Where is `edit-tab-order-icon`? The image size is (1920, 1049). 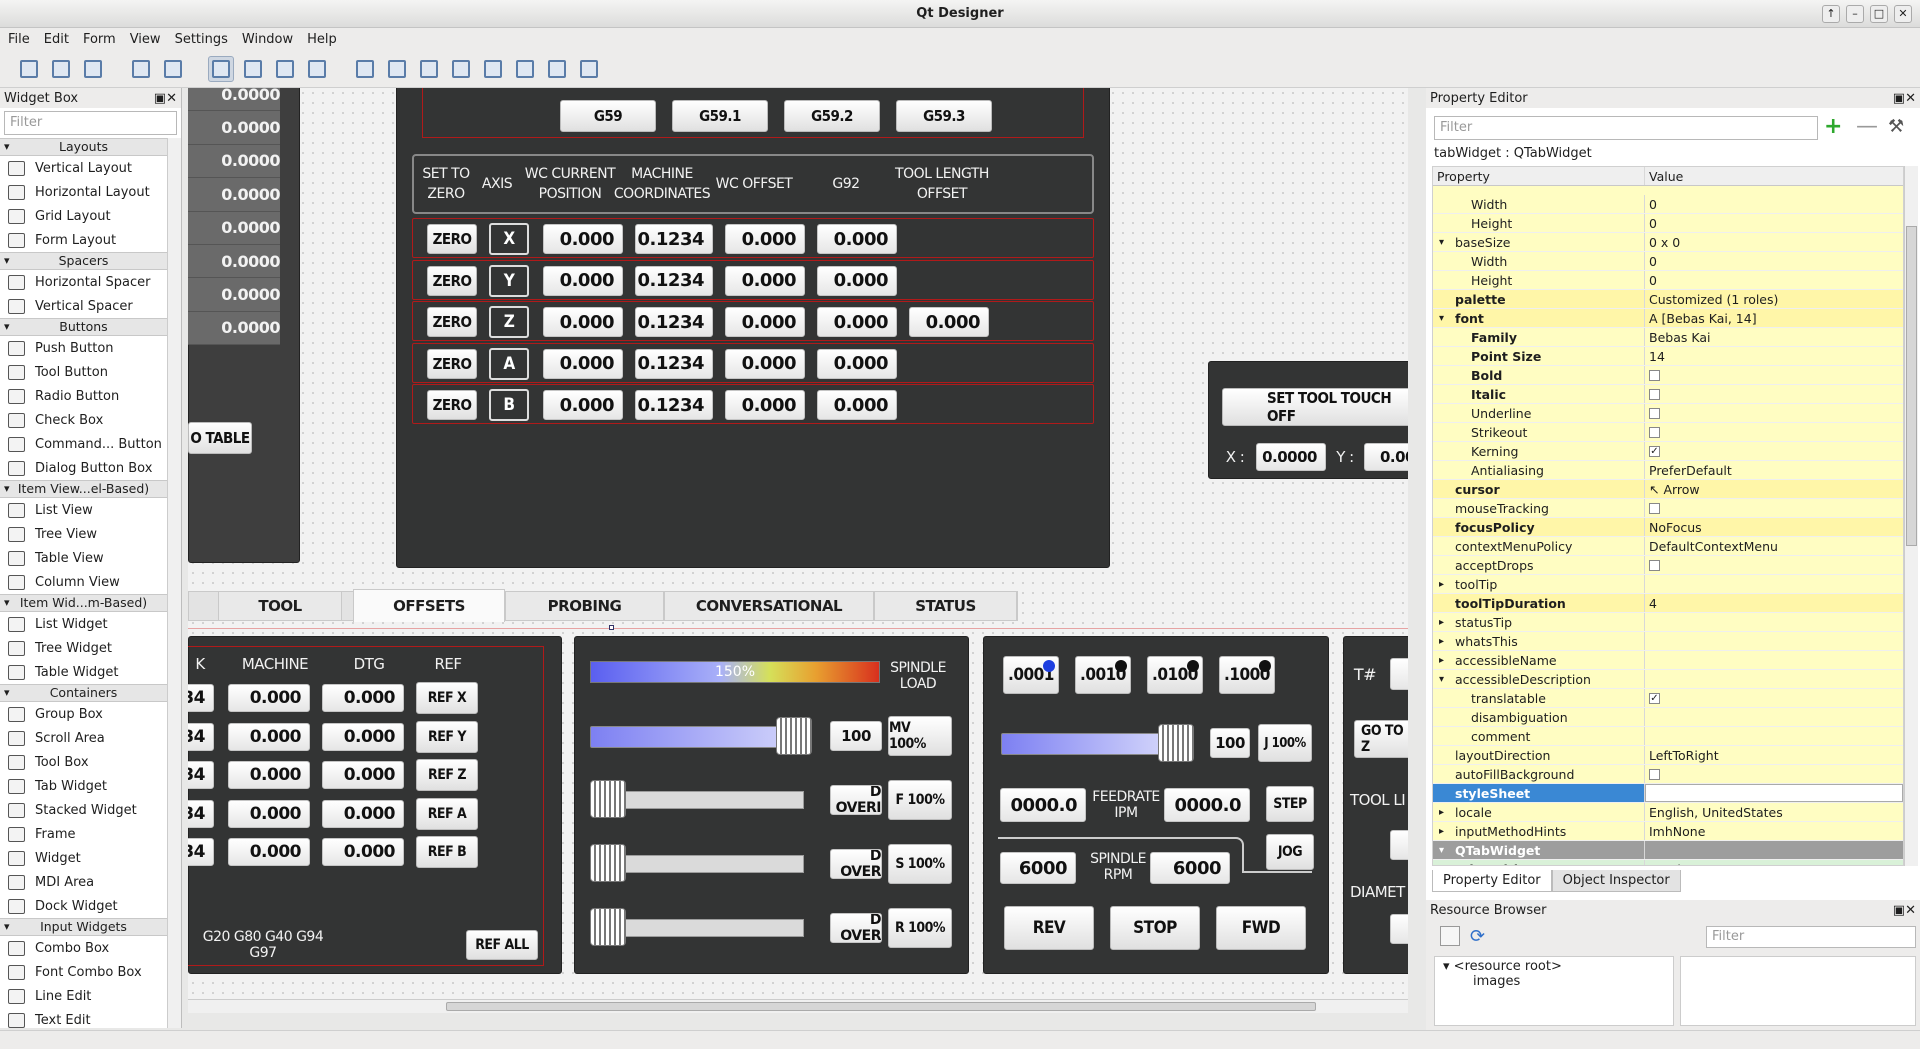 edit-tab-order-icon is located at coordinates (317, 69).